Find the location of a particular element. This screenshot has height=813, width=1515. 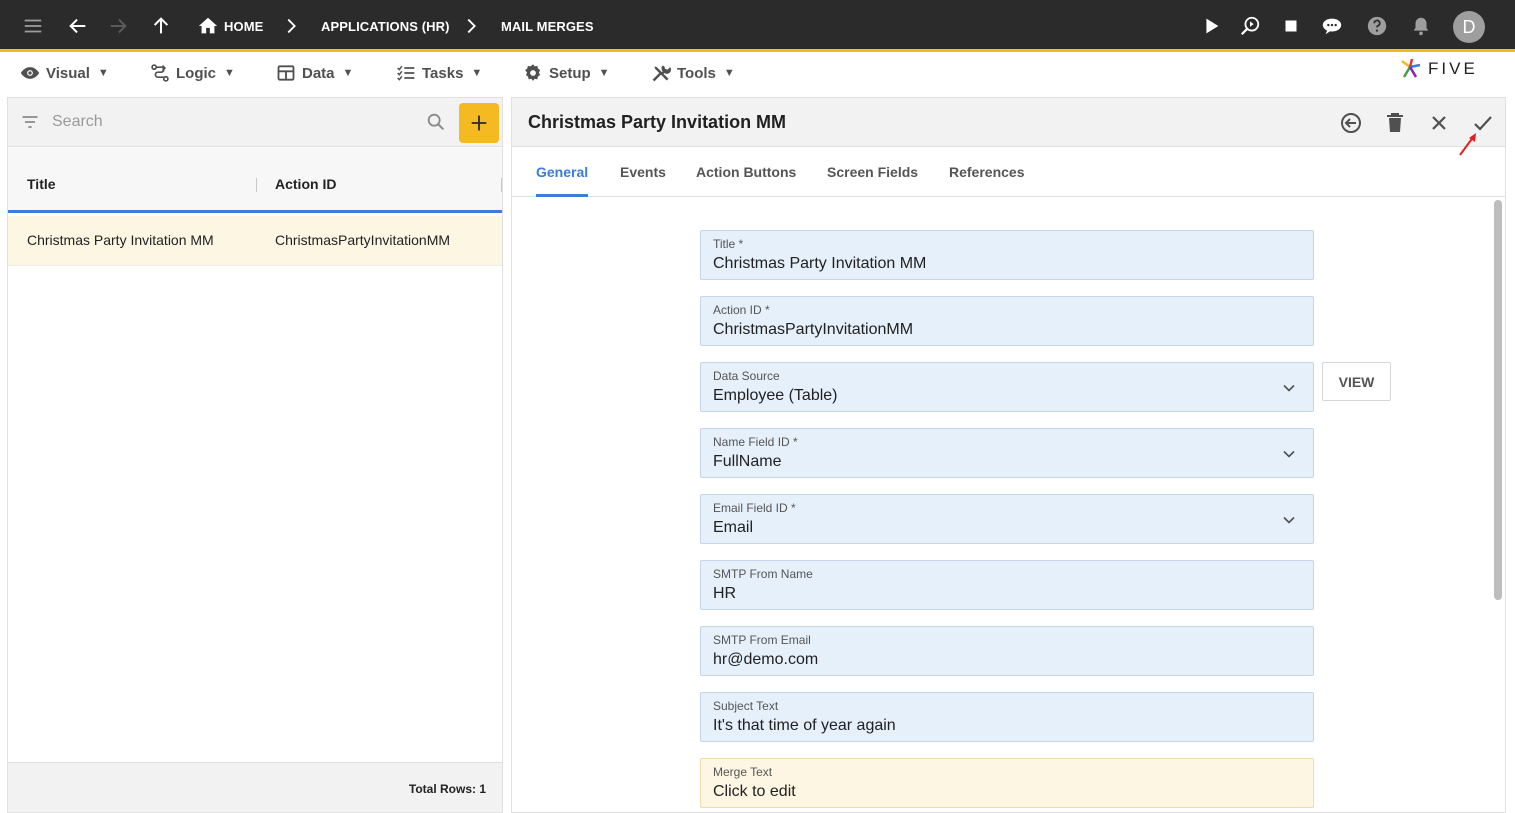

field-label: Action ID * is located at coordinates (741, 310).